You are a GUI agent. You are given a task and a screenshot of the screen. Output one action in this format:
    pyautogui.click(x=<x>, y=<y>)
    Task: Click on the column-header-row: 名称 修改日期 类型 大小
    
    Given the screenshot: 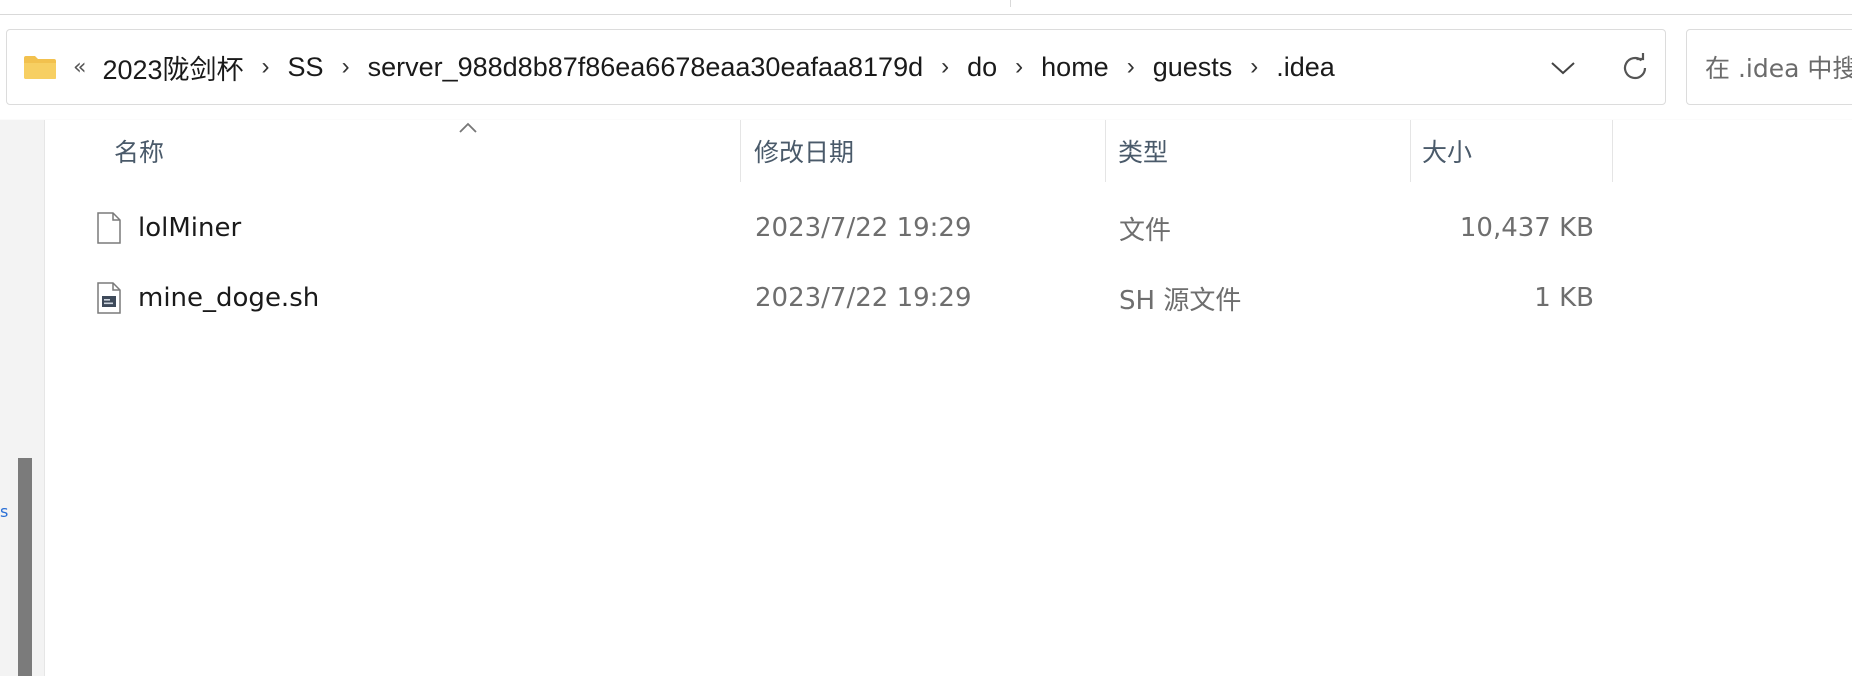 What is the action you would take?
    pyautogui.click(x=948, y=151)
    